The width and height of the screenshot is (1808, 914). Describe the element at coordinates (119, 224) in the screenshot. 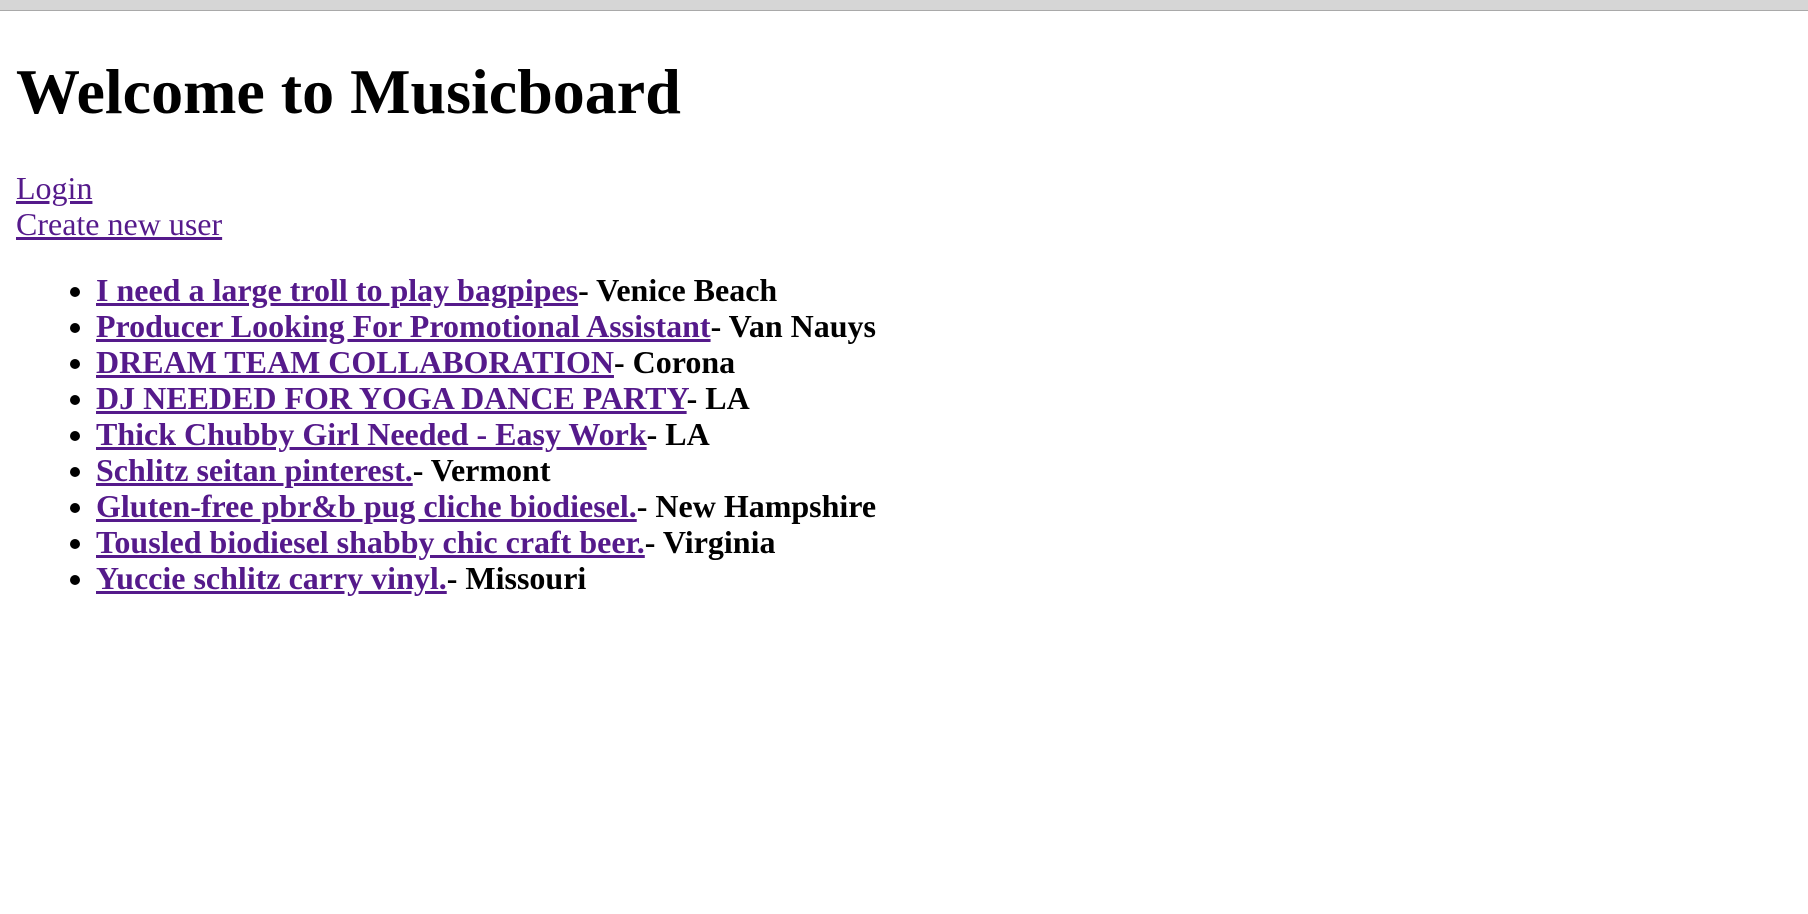

I see `create-new-user-link: Create new user` at that location.